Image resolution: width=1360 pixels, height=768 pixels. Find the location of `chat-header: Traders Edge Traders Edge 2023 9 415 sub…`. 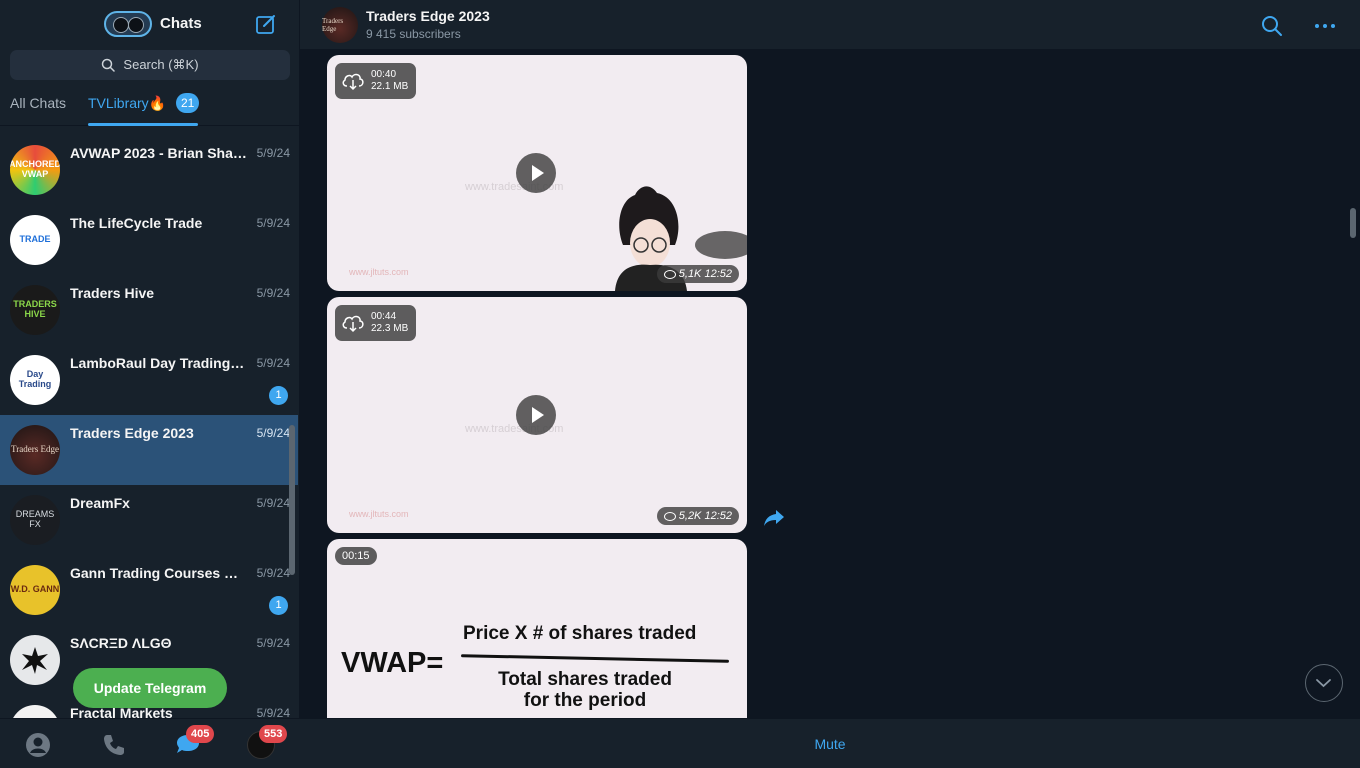

chat-header: Traders Edge Traders Edge 2023 9 415 sub… is located at coordinates (830, 25).